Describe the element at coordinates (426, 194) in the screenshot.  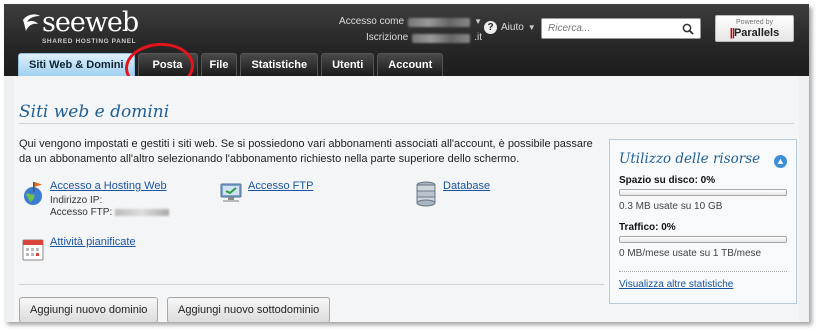
I see `database-icon` at that location.